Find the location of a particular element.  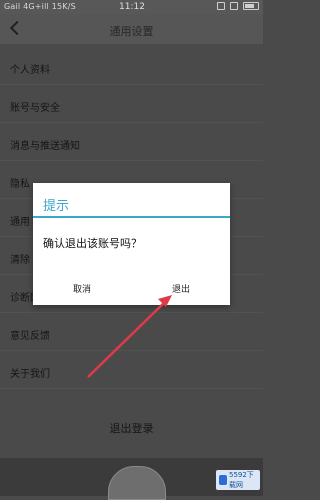

battery-icon is located at coordinates (251, 6).